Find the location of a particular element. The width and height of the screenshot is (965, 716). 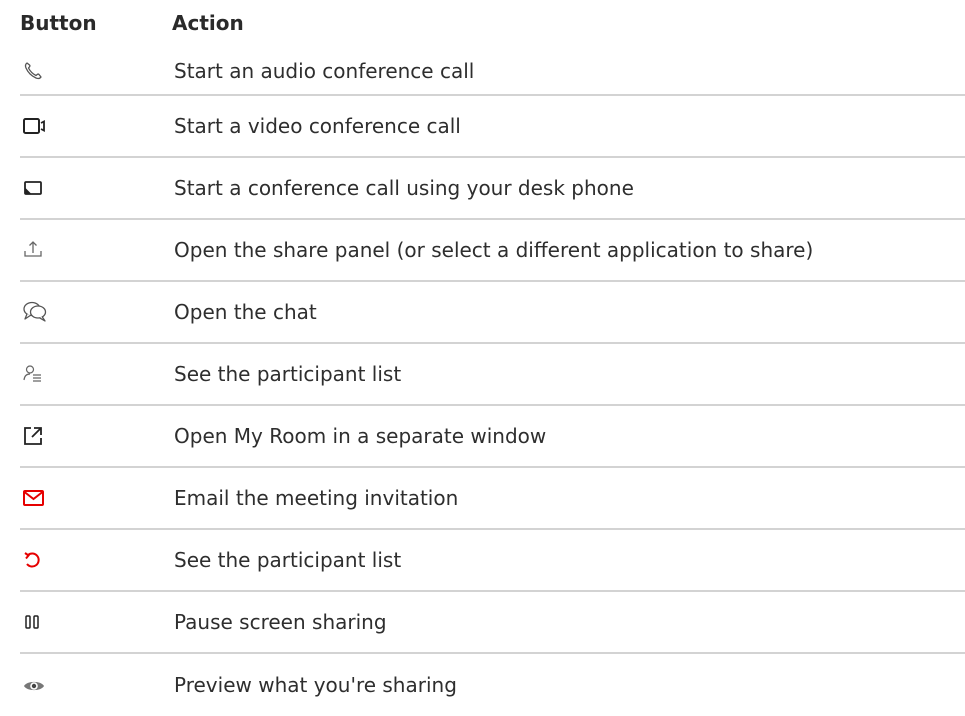

table-row: Pause screen sharing is located at coordinates (492, 623).